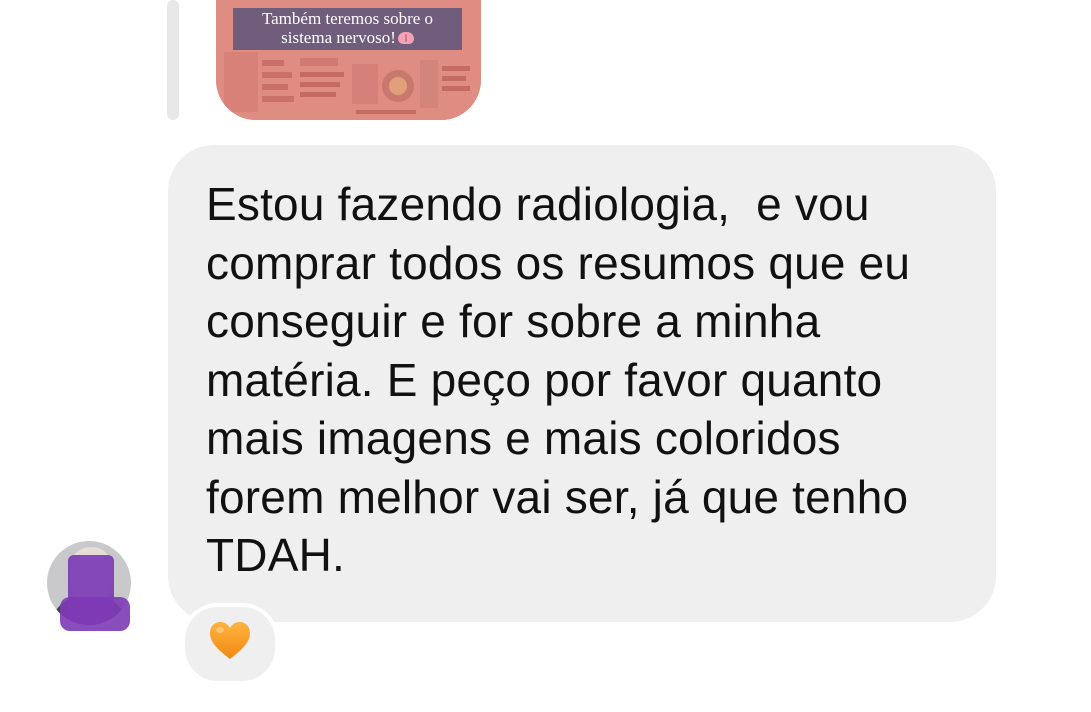 This screenshot has height=712, width=1091. Describe the element at coordinates (348, 60) in the screenshot. I see `replied-story-thumbnail: Também teremos sobre o sistema nervoso!` at that location.